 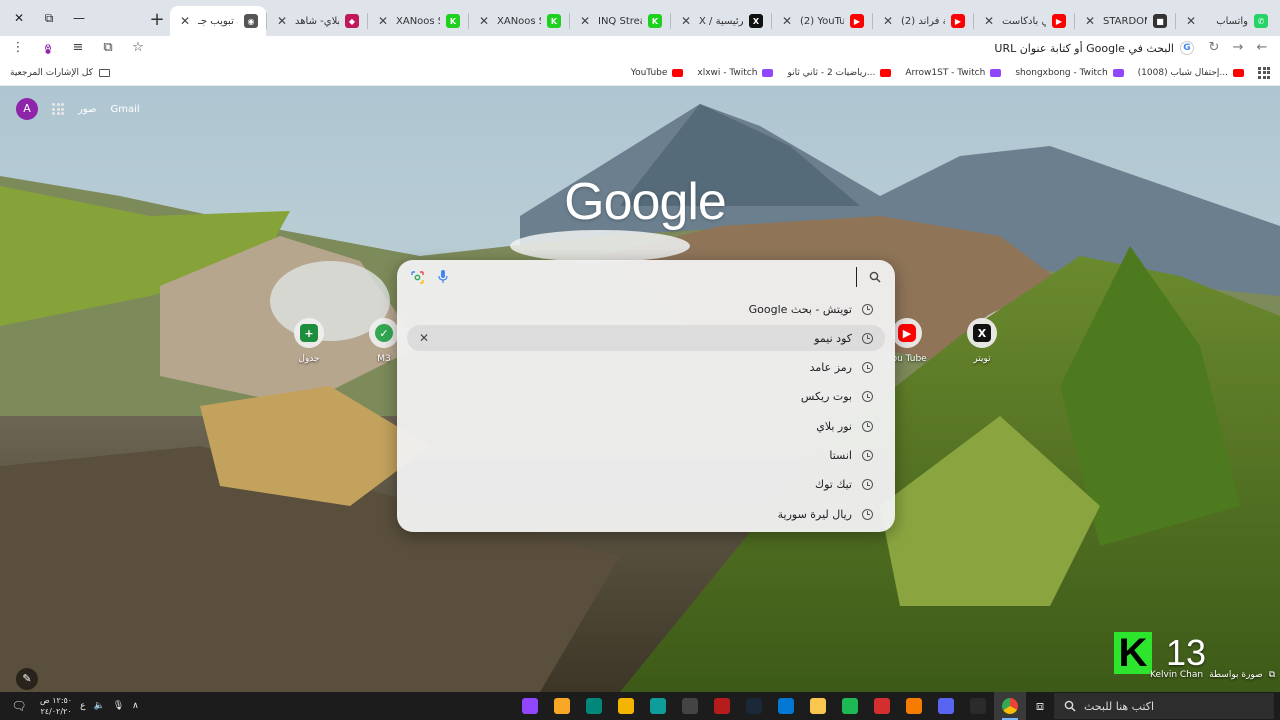 What do you see at coordinates (594, 706) in the screenshot?
I see `taskbar-app-teal-app` at bounding box center [594, 706].